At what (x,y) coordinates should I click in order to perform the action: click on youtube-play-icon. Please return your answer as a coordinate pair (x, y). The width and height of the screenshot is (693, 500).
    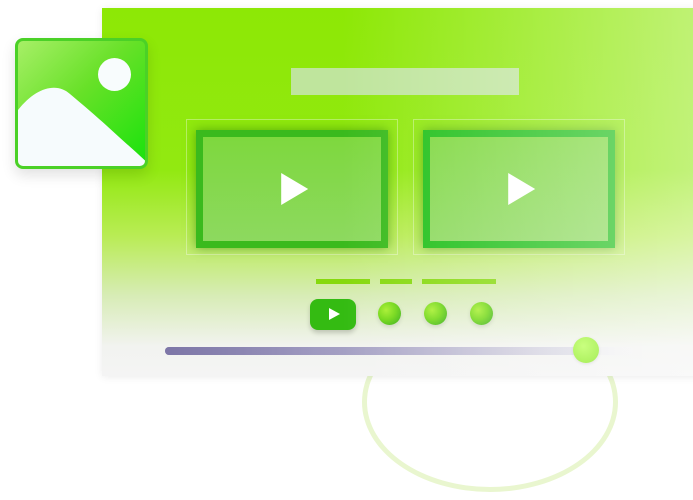
    Looking at the image, I should click on (334, 314).